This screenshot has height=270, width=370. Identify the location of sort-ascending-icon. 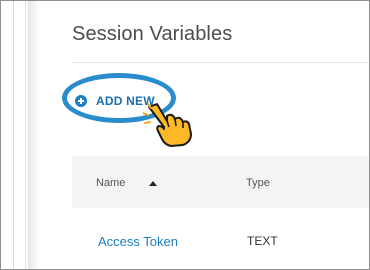
(153, 183).